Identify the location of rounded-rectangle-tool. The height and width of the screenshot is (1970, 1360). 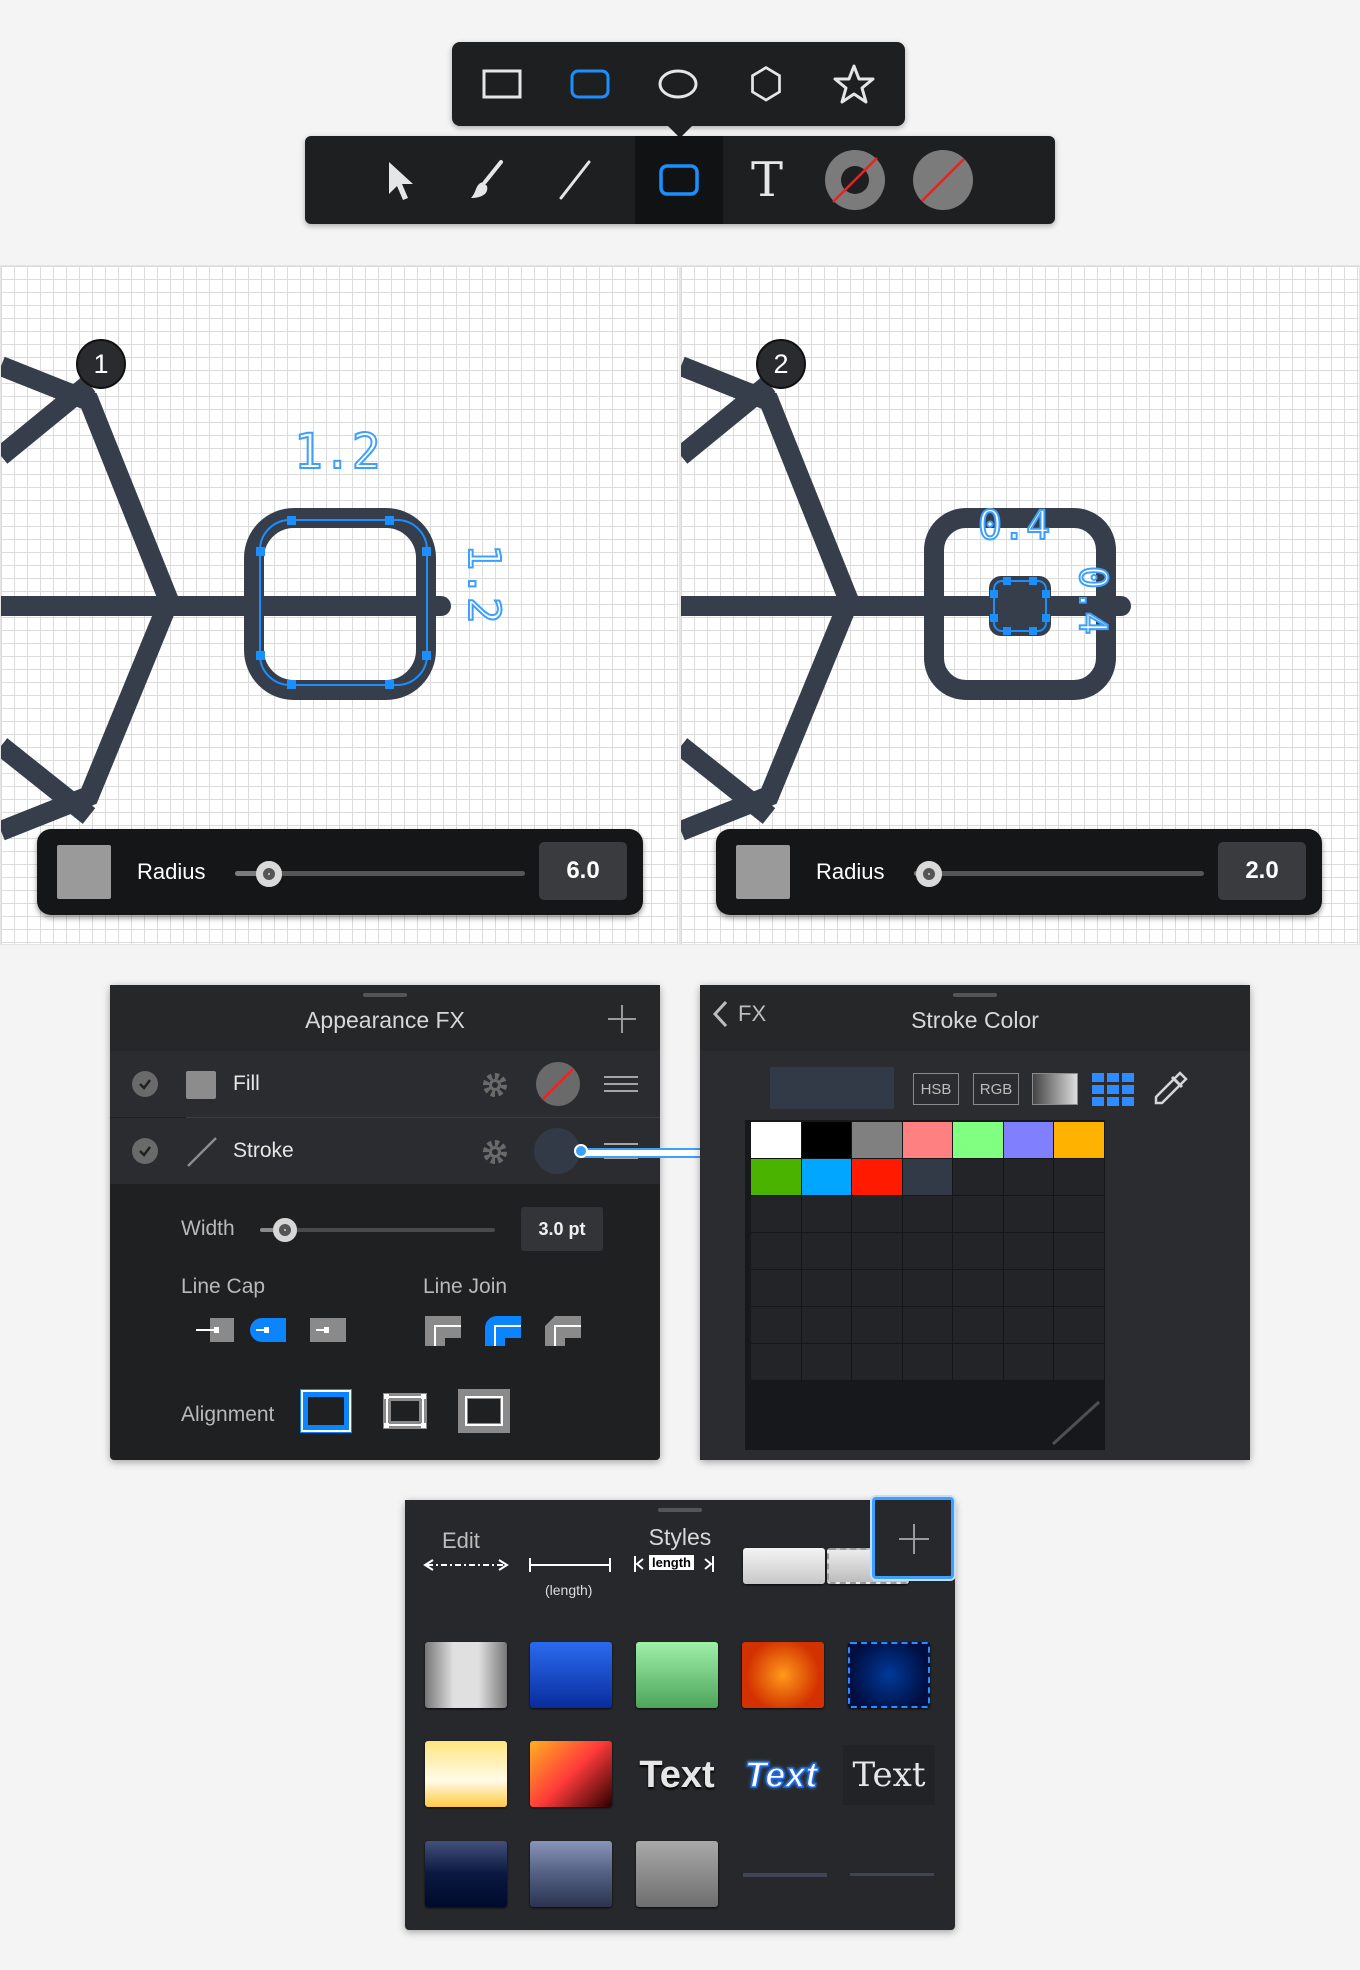
(590, 84).